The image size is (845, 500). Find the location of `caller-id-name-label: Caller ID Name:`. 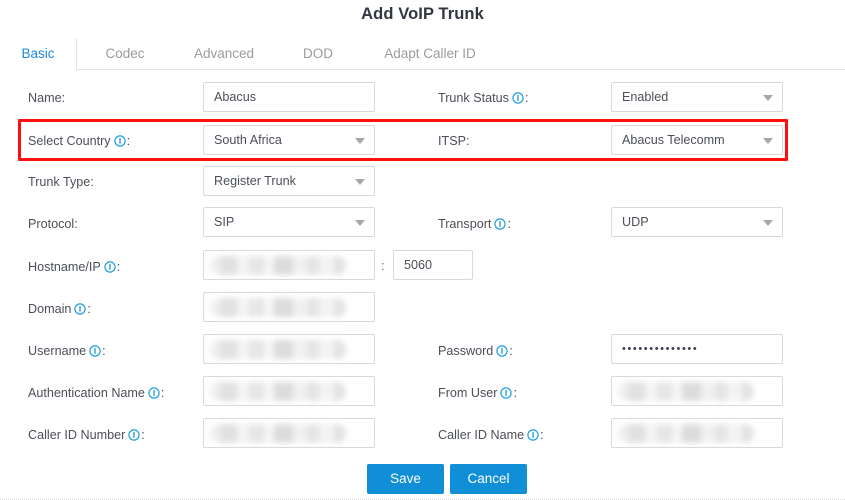

caller-id-name-label: Caller ID Name: is located at coordinates (491, 435).